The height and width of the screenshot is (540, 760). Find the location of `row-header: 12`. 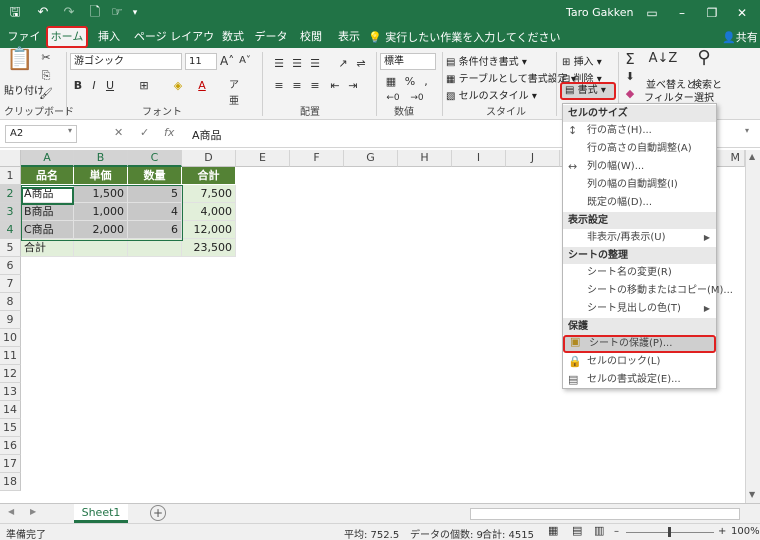

row-header: 12 is located at coordinates (10, 374).